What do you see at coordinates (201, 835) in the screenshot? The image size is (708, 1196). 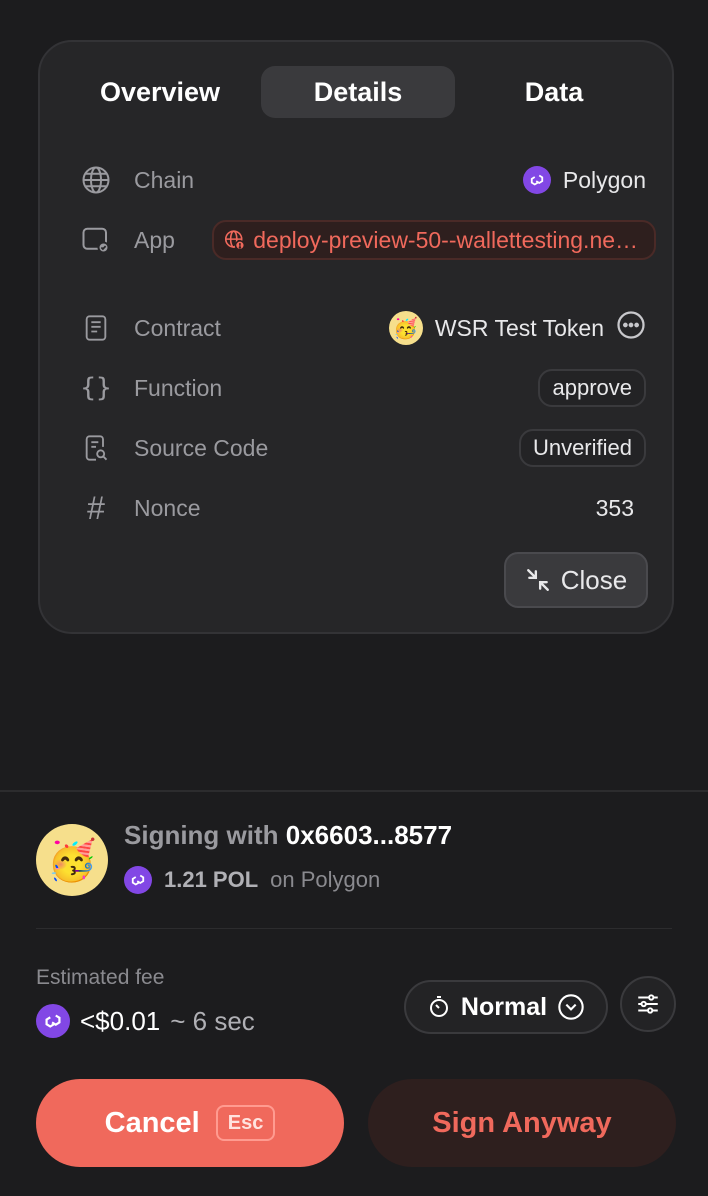 I see `signing-prefix: Signing with` at bounding box center [201, 835].